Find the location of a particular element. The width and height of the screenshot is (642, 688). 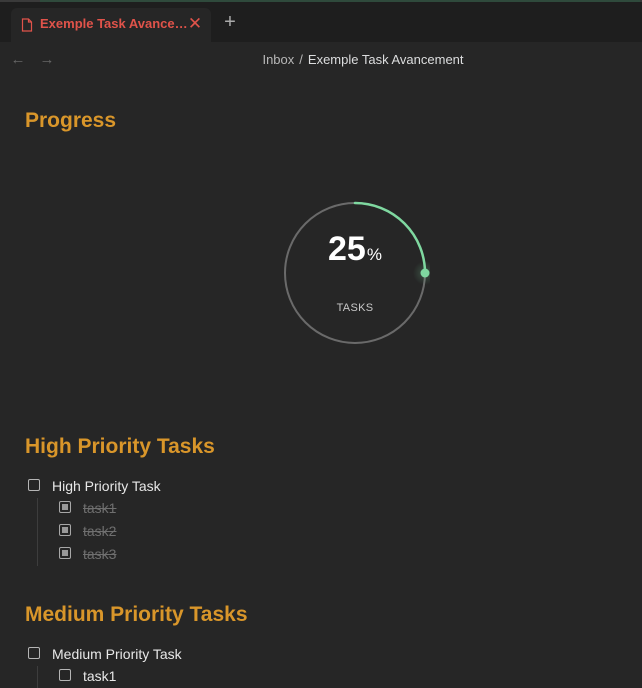

task-label: Medium Priority Task is located at coordinates (117, 654).